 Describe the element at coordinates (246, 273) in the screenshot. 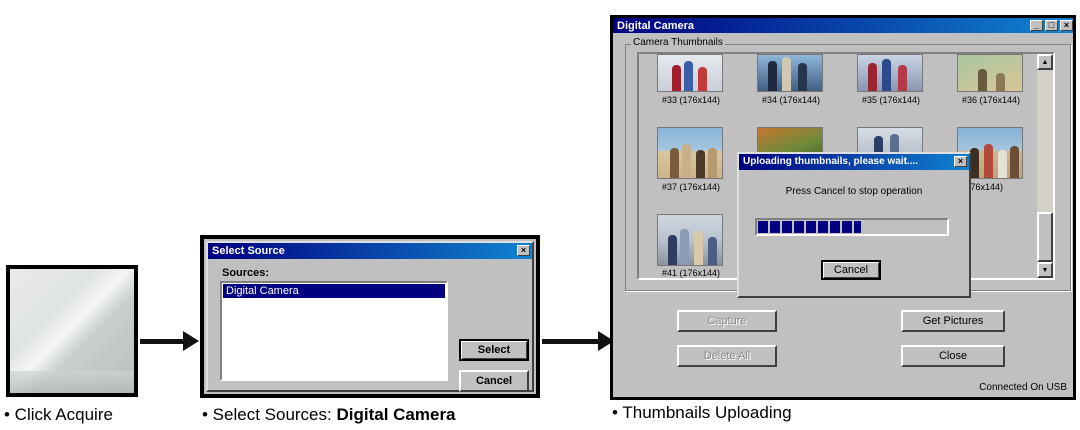

I see `sources-label: Sources:` at that location.